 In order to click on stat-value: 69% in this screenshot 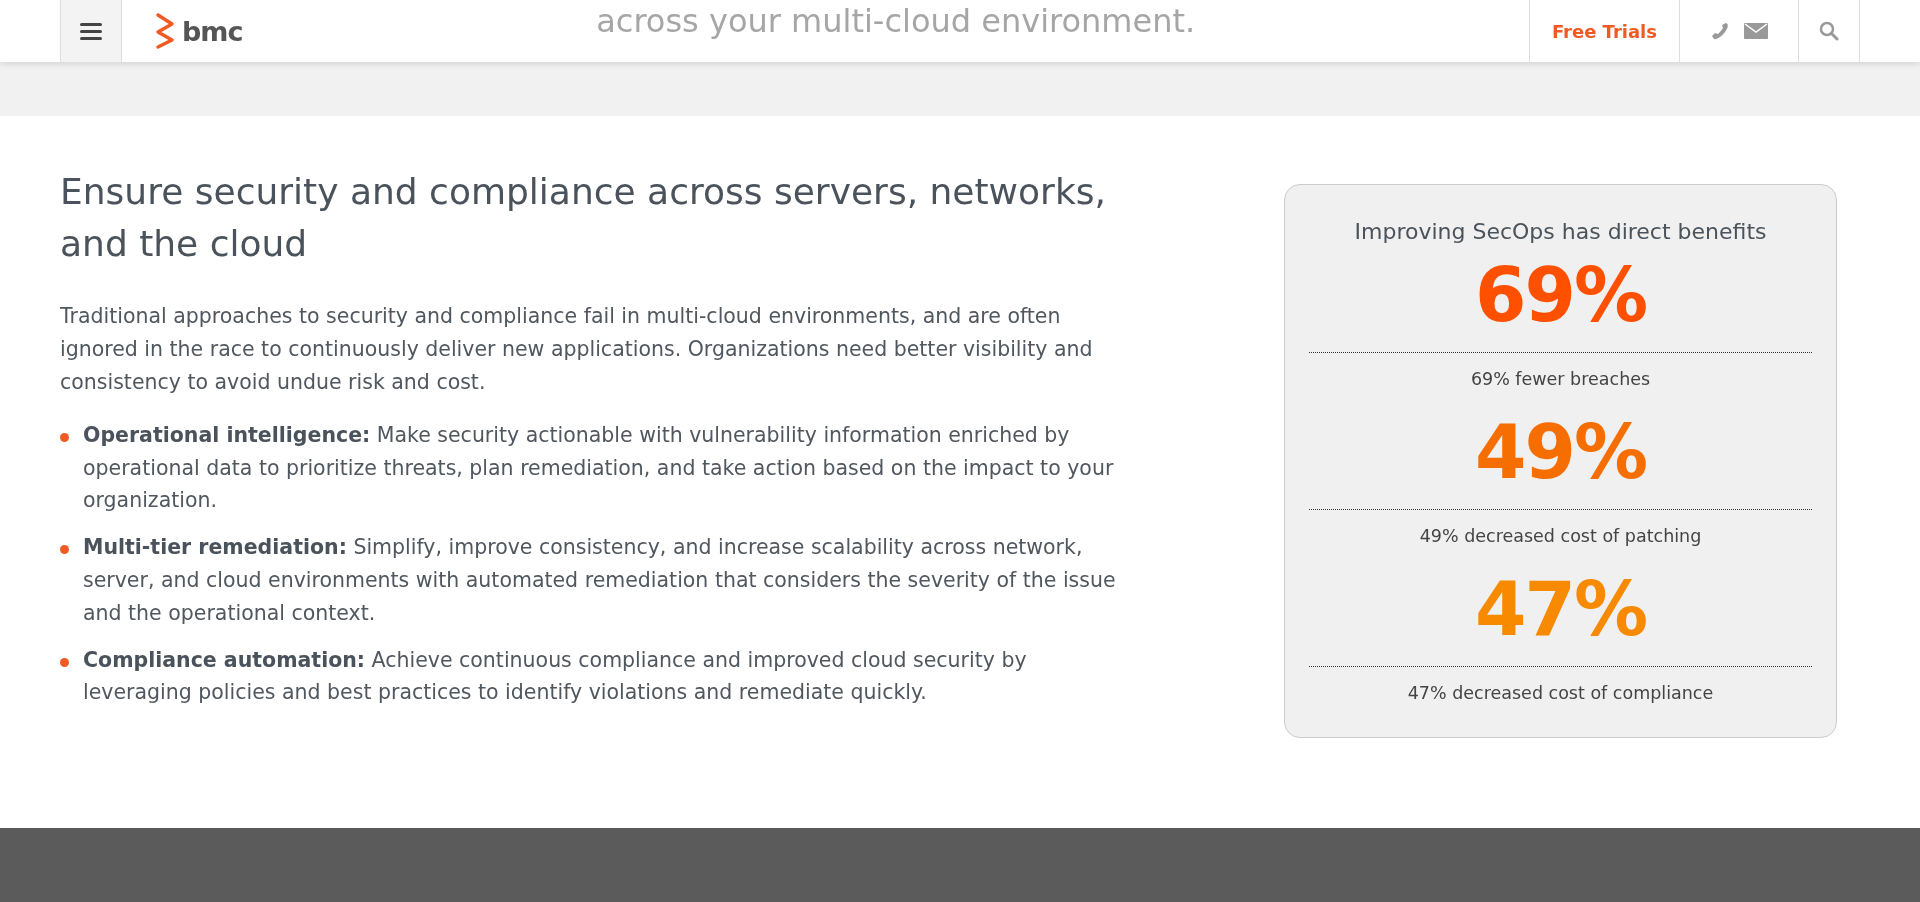, I will do `click(1560, 299)`.